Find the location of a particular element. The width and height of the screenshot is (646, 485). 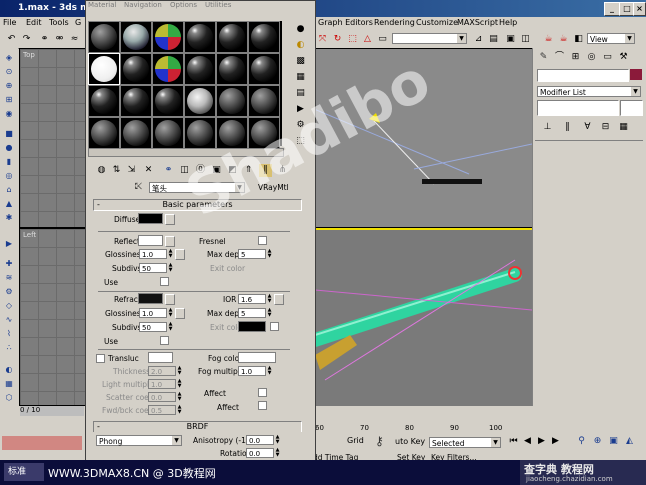

pin-stack-icon: ⊥ is located at coordinates (547, 127).